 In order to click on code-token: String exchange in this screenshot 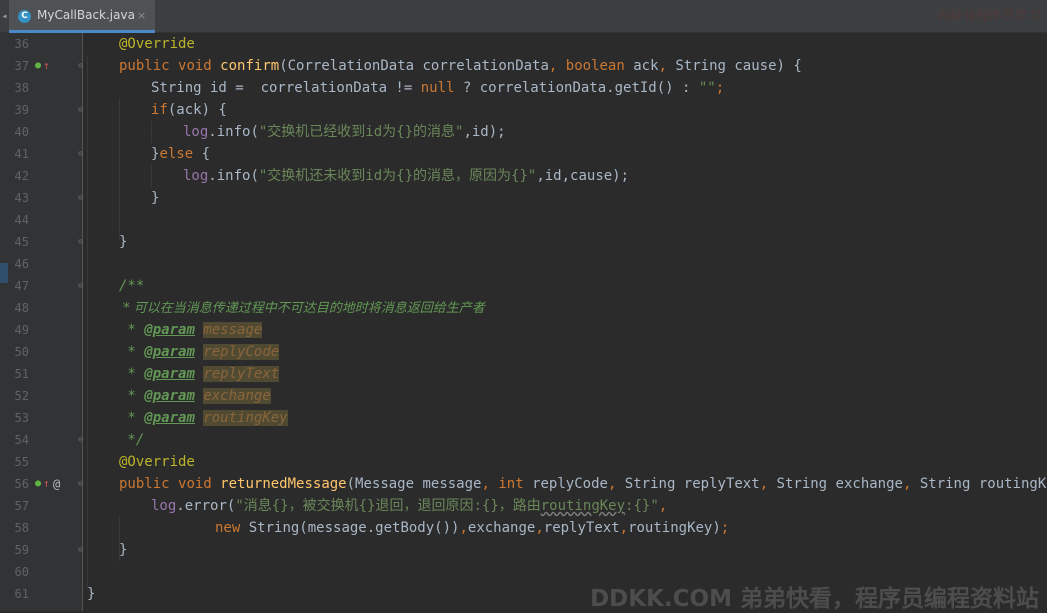, I will do `click(835, 484)`.